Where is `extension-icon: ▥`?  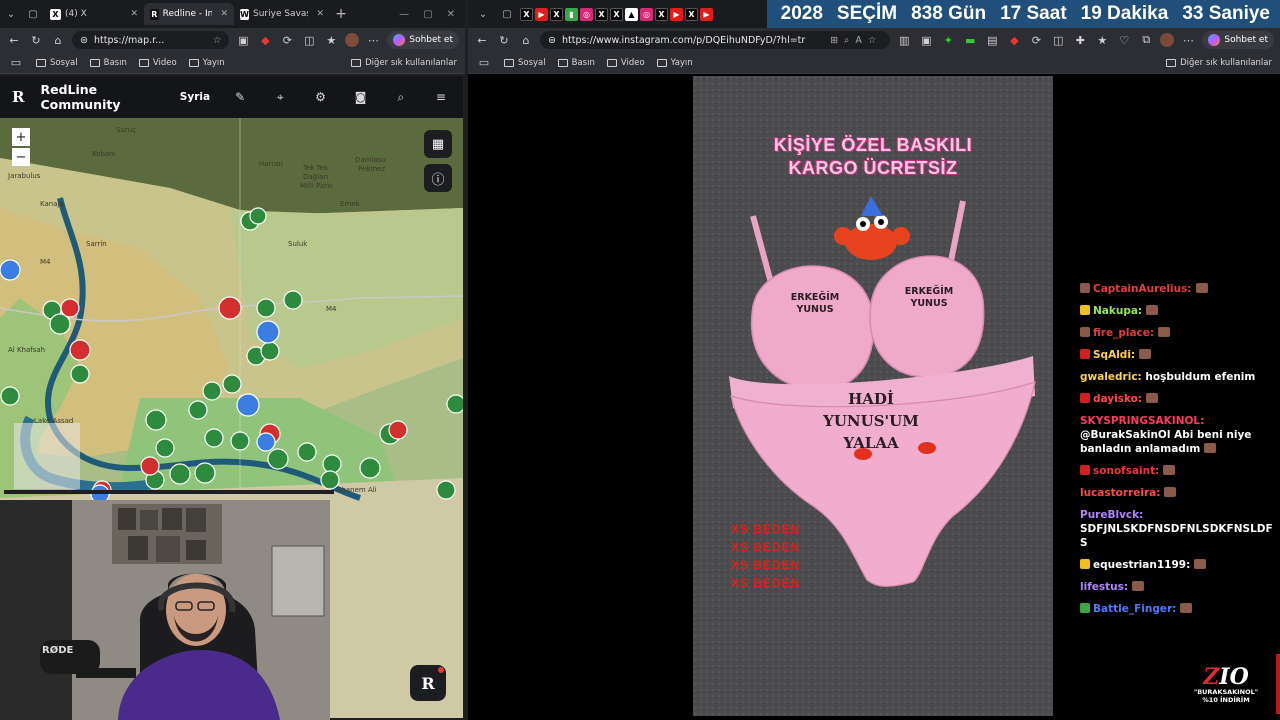
extension-icon: ▥ is located at coordinates (904, 40).